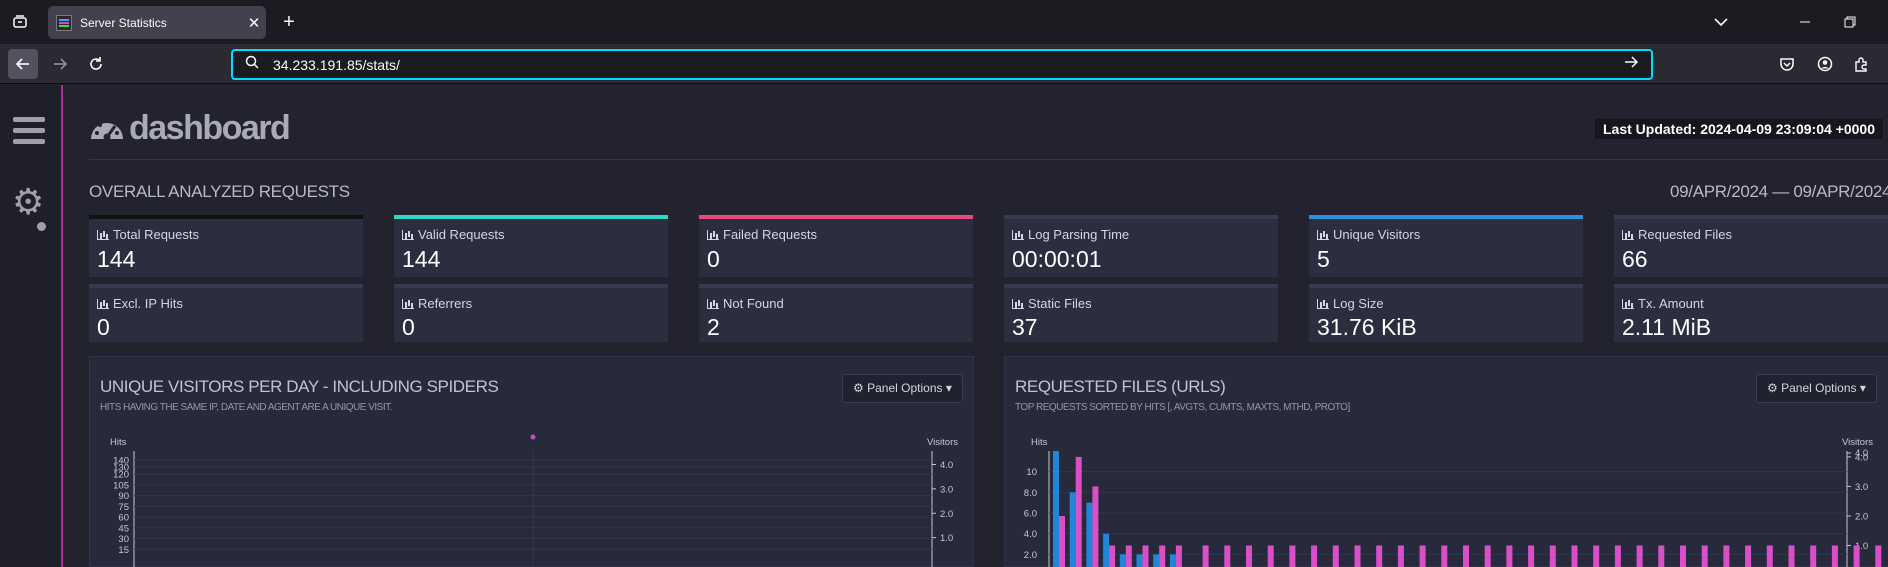 Image resolution: width=1888 pixels, height=567 pixels. I want to click on extensions-icon, so click(1861, 64).